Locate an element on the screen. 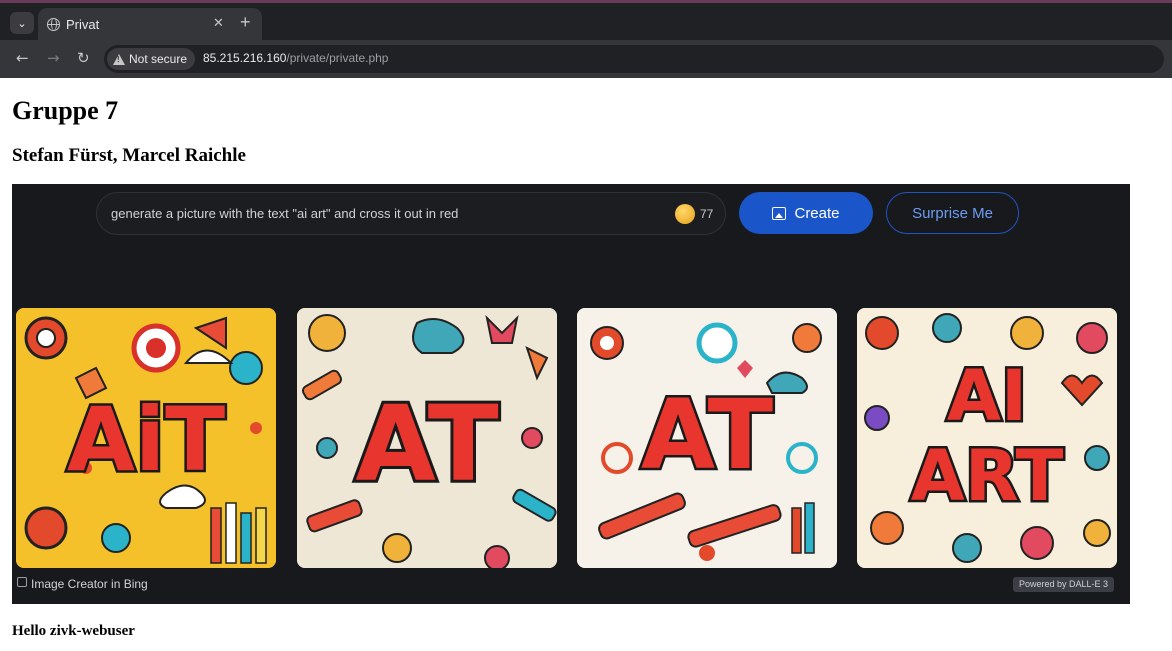 This screenshot has width=1172, height=651. generated-image-4: AI ART is located at coordinates (987, 438).